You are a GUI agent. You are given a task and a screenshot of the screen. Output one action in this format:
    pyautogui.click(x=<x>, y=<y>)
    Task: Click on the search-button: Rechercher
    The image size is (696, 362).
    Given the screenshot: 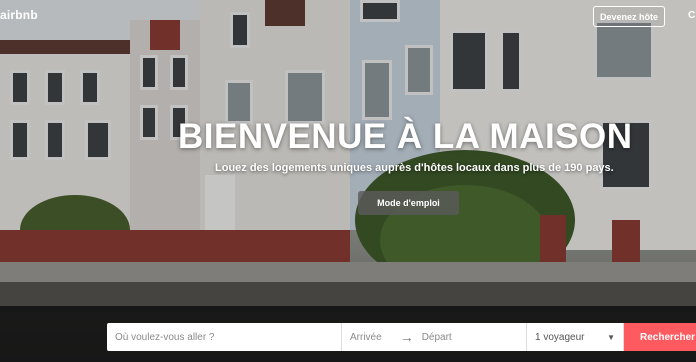 What is the action you would take?
    pyautogui.click(x=660, y=337)
    